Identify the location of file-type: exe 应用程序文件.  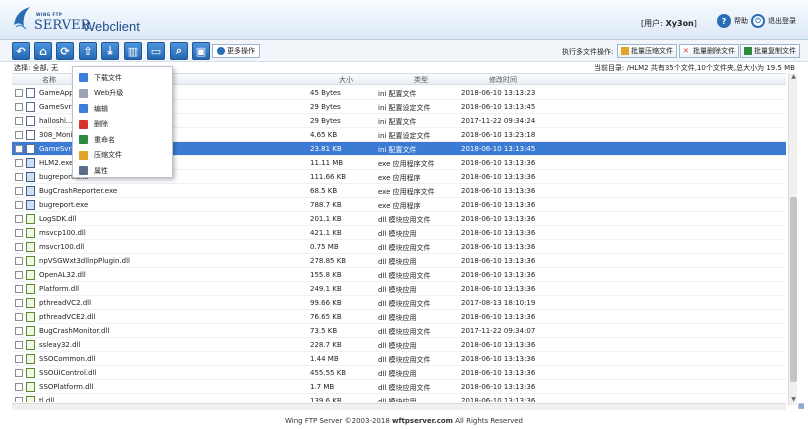
(406, 164).